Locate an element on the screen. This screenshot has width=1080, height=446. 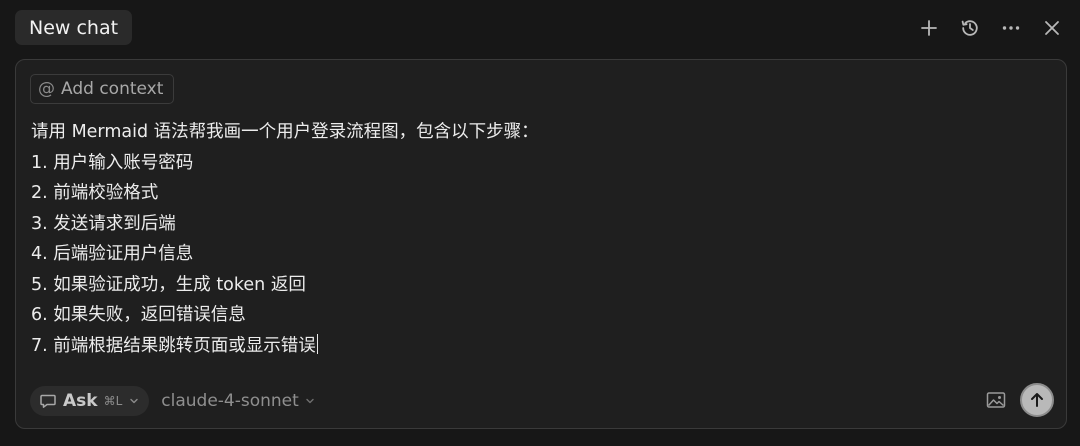
composer-actions is located at coordinates (1019, 400).